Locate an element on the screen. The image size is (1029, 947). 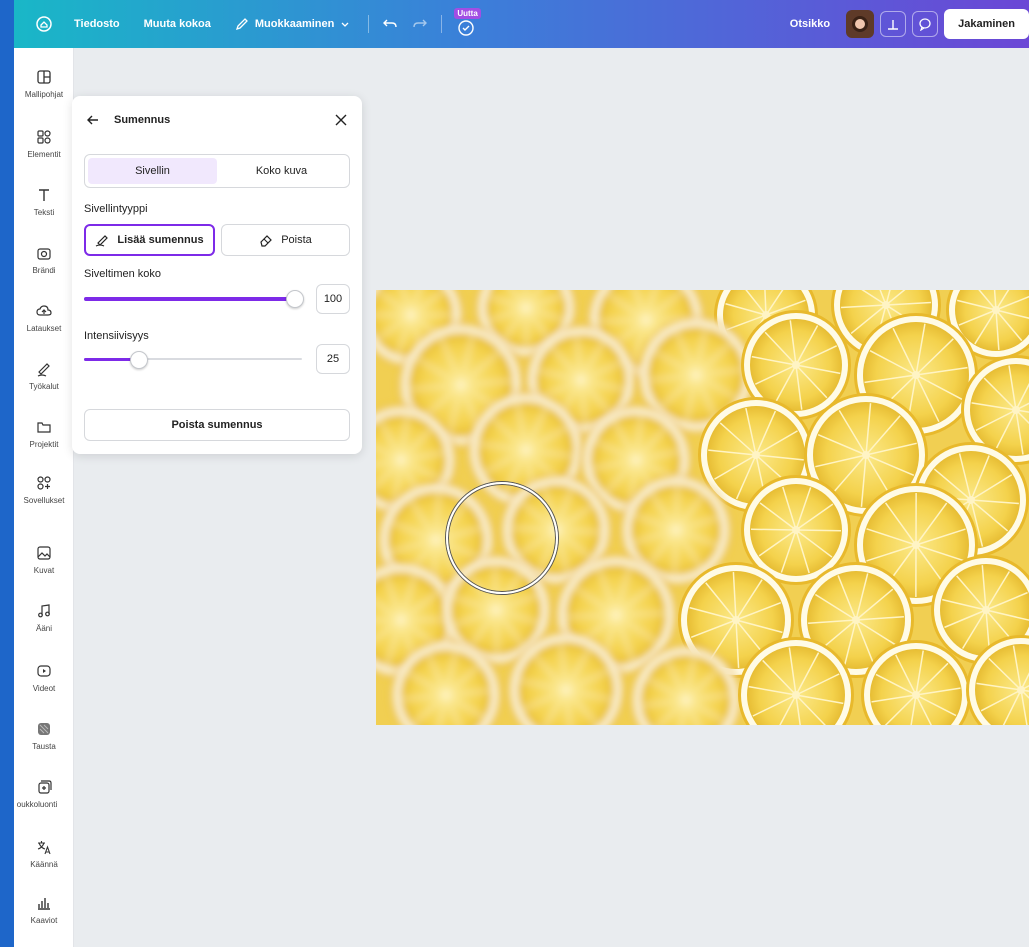
menu-editing: Muokkaaminen is located at coordinates (292, 24).